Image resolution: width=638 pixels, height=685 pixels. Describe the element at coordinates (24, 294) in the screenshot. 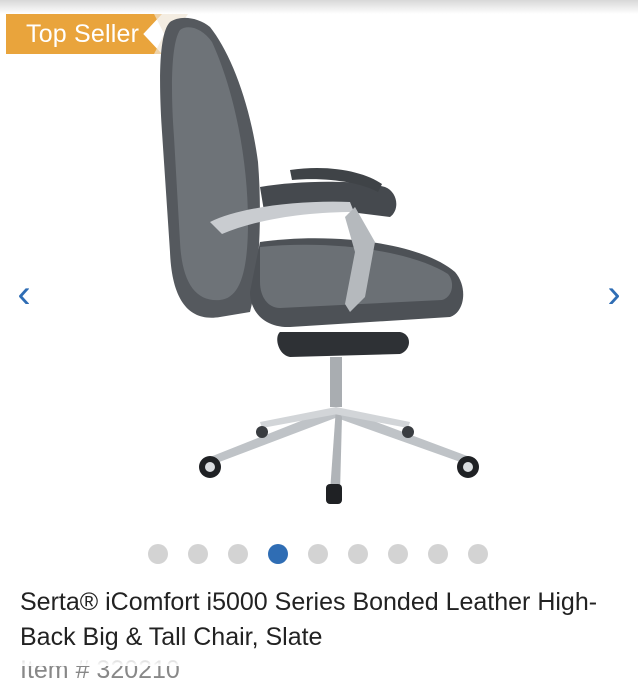

I see `previous-image-chevron-left-icon: ‹` at that location.